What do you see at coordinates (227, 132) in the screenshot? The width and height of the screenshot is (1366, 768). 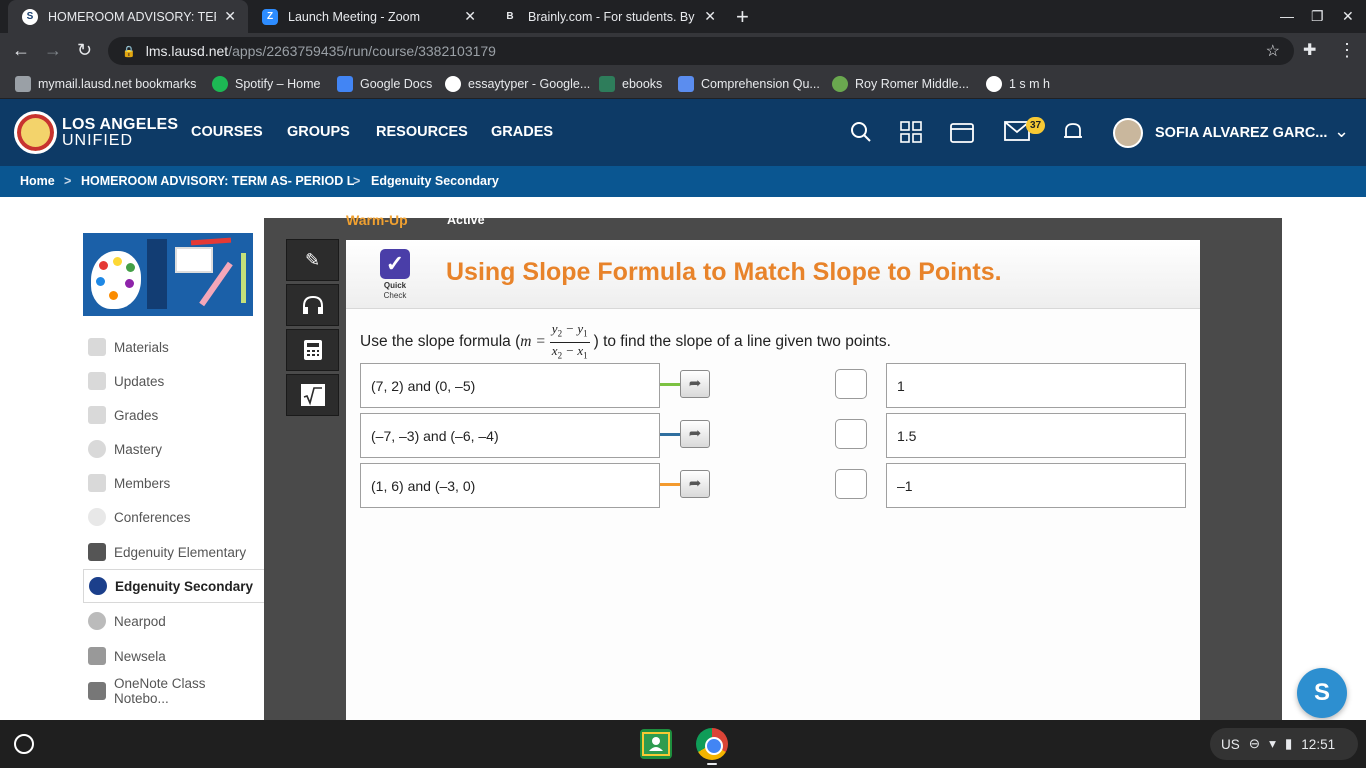 I see `nav-courses: COURSES` at bounding box center [227, 132].